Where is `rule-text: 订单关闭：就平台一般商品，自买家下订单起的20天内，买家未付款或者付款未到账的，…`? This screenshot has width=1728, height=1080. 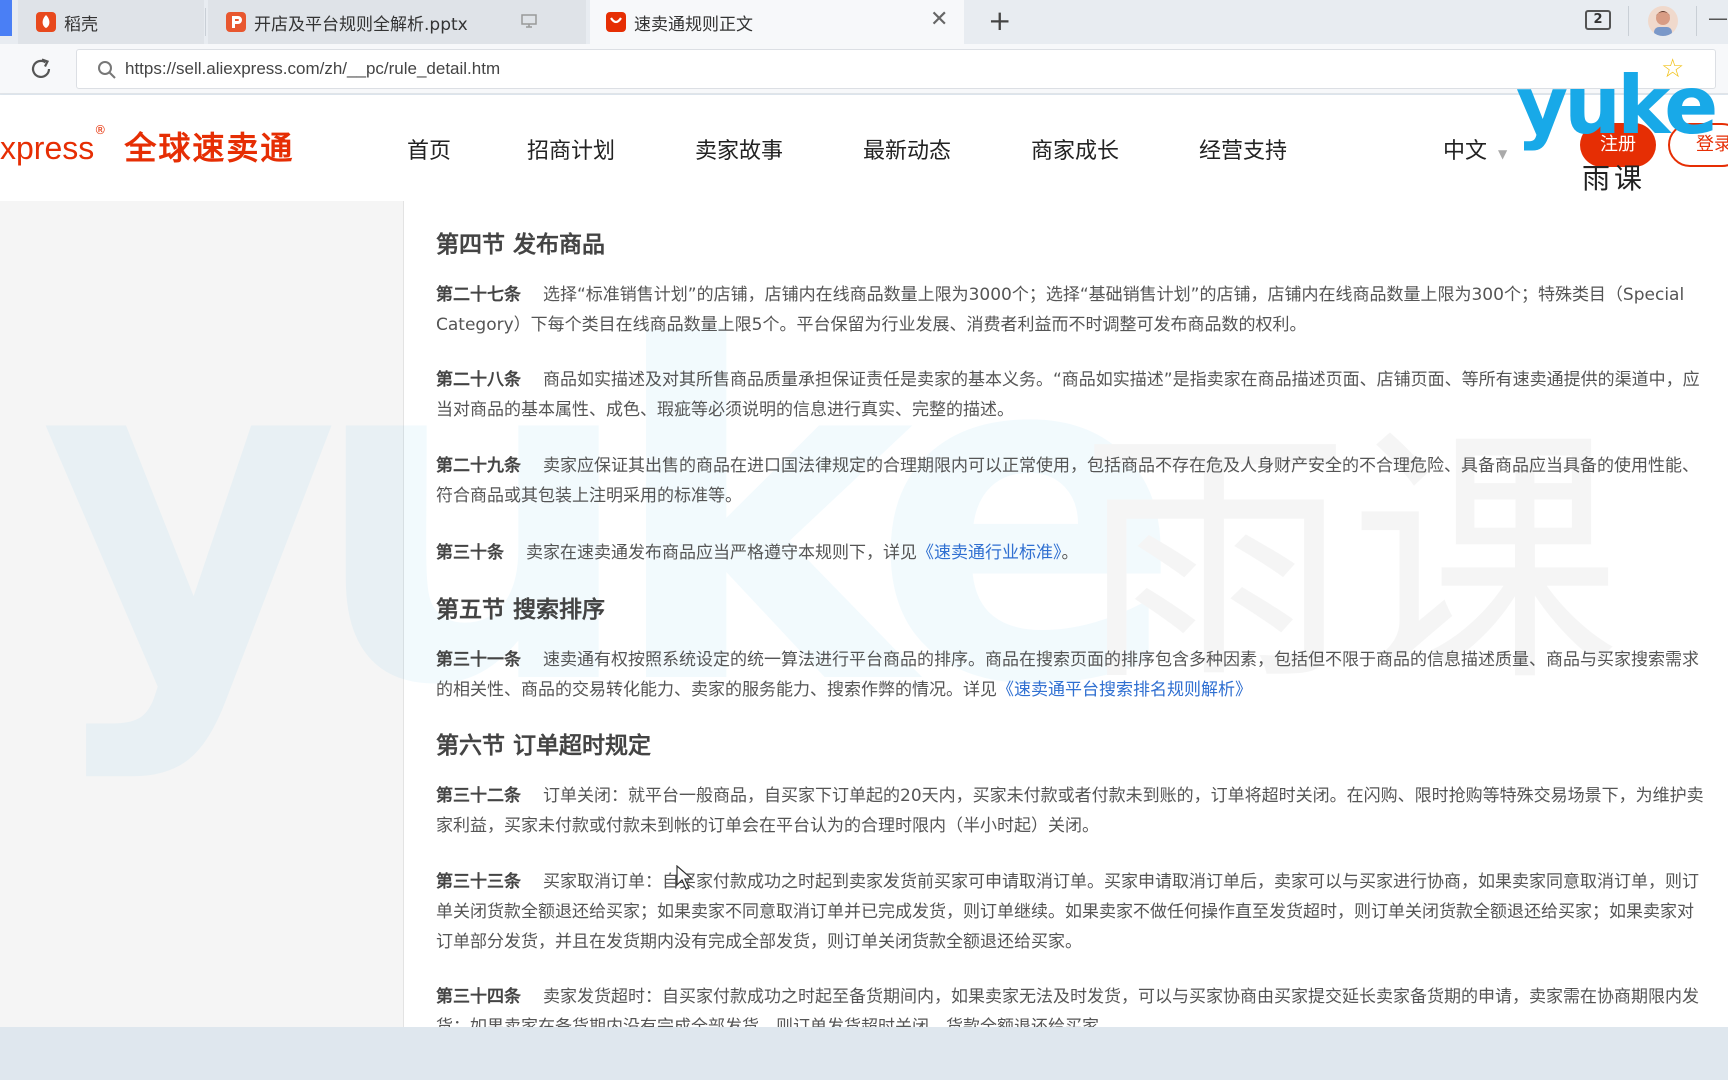
rule-text: 订单关闭：就平台一般商品，自买家下订单起的20天内，买家未付款或者付款未到账的，… is located at coordinates (1070, 811).